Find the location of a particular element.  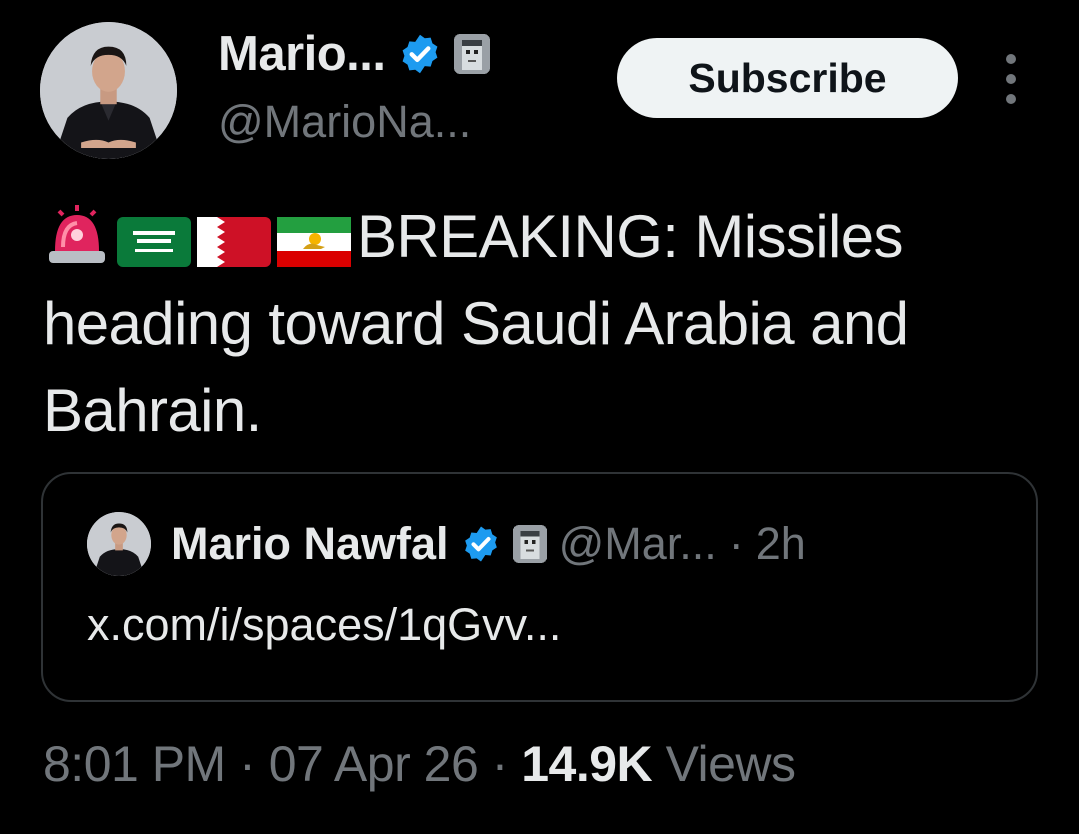

subscribe-button: Subscribe is located at coordinates (787, 78).